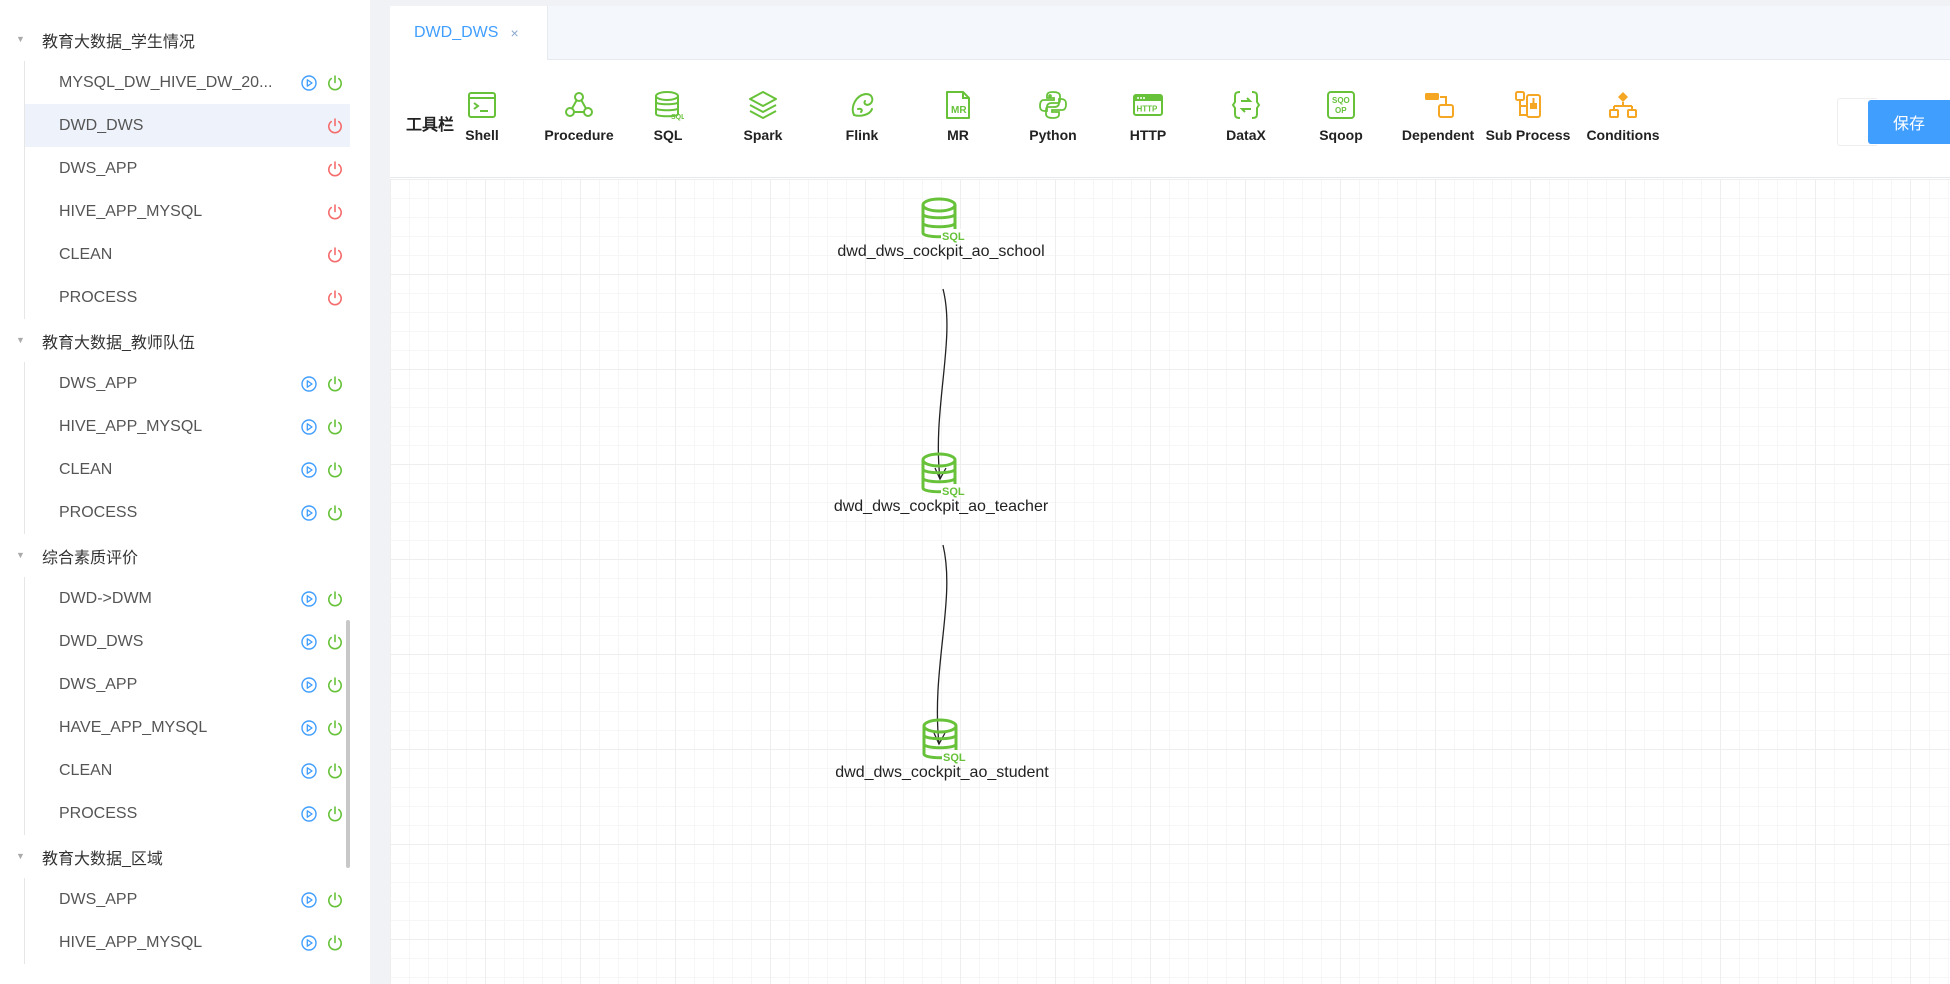 This screenshot has height=984, width=1950. I want to click on tree-item-label: PROCESS, so click(98, 297).